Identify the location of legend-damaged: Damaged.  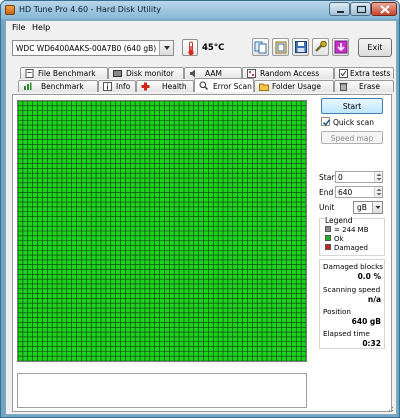
(351, 248).